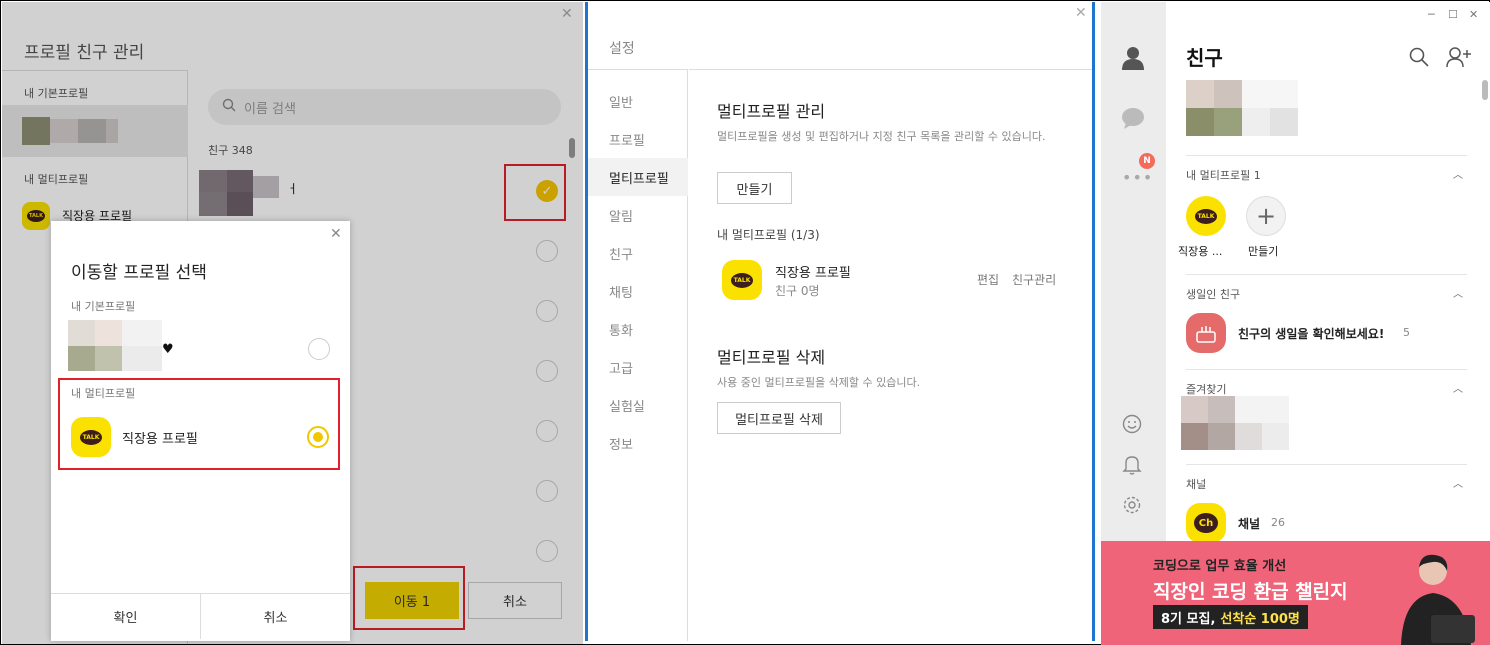  I want to click on create-multi-profile-item: + 만들기, so click(1268, 227).